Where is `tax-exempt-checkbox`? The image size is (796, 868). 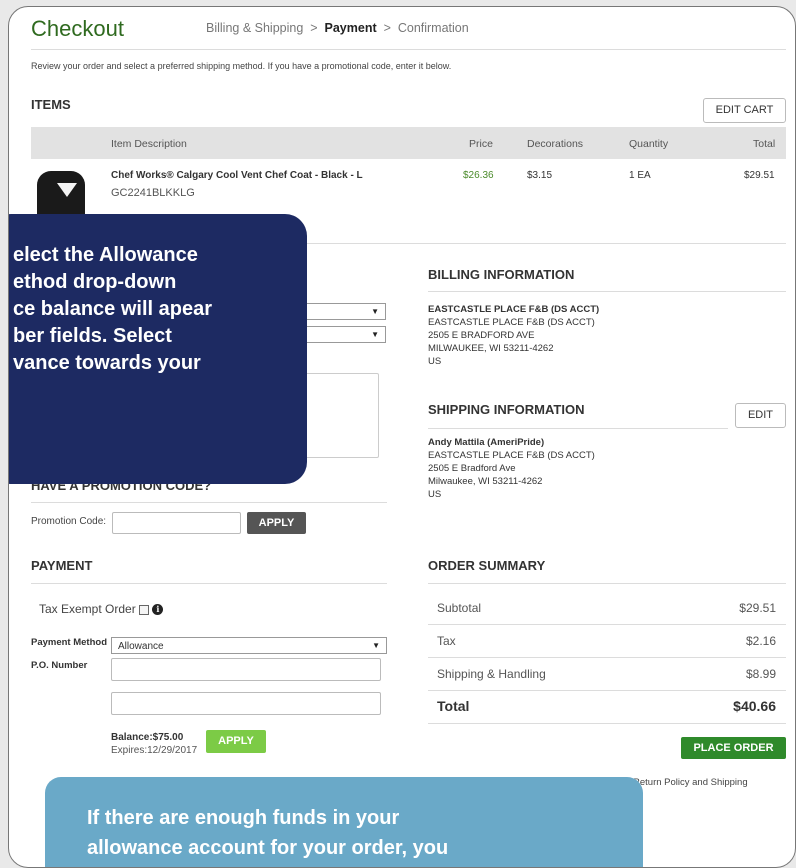
tax-exempt-checkbox is located at coordinates (144, 609).